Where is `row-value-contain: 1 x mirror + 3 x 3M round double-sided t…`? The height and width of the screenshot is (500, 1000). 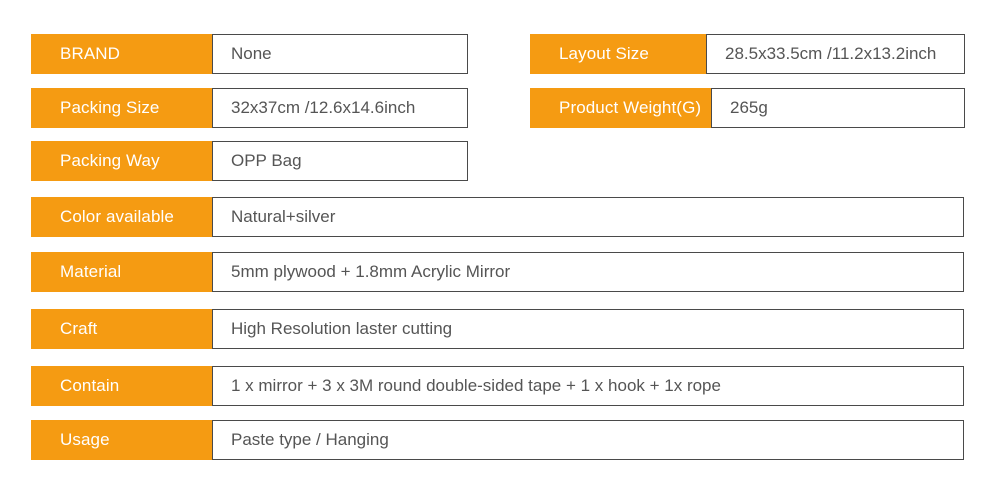
row-value-contain: 1 x mirror + 3 x 3M round double-sided t… is located at coordinates (588, 386).